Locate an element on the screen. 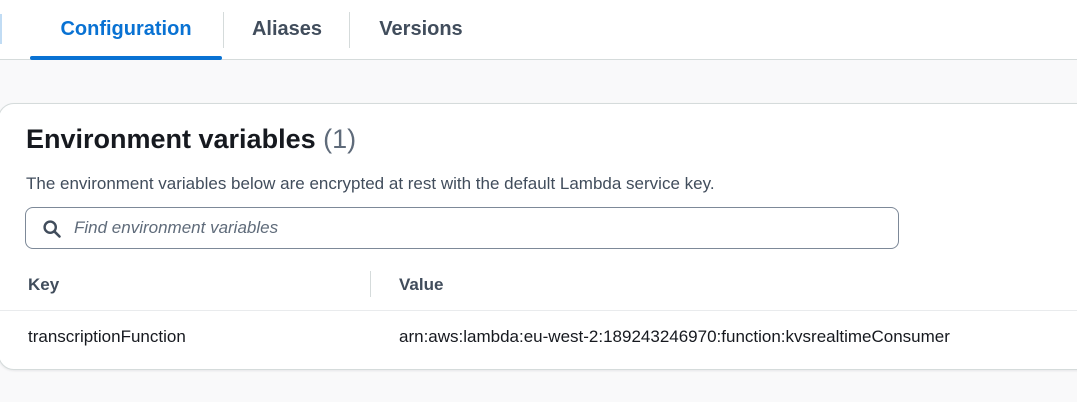  column-header-value: Value is located at coordinates (421, 285).